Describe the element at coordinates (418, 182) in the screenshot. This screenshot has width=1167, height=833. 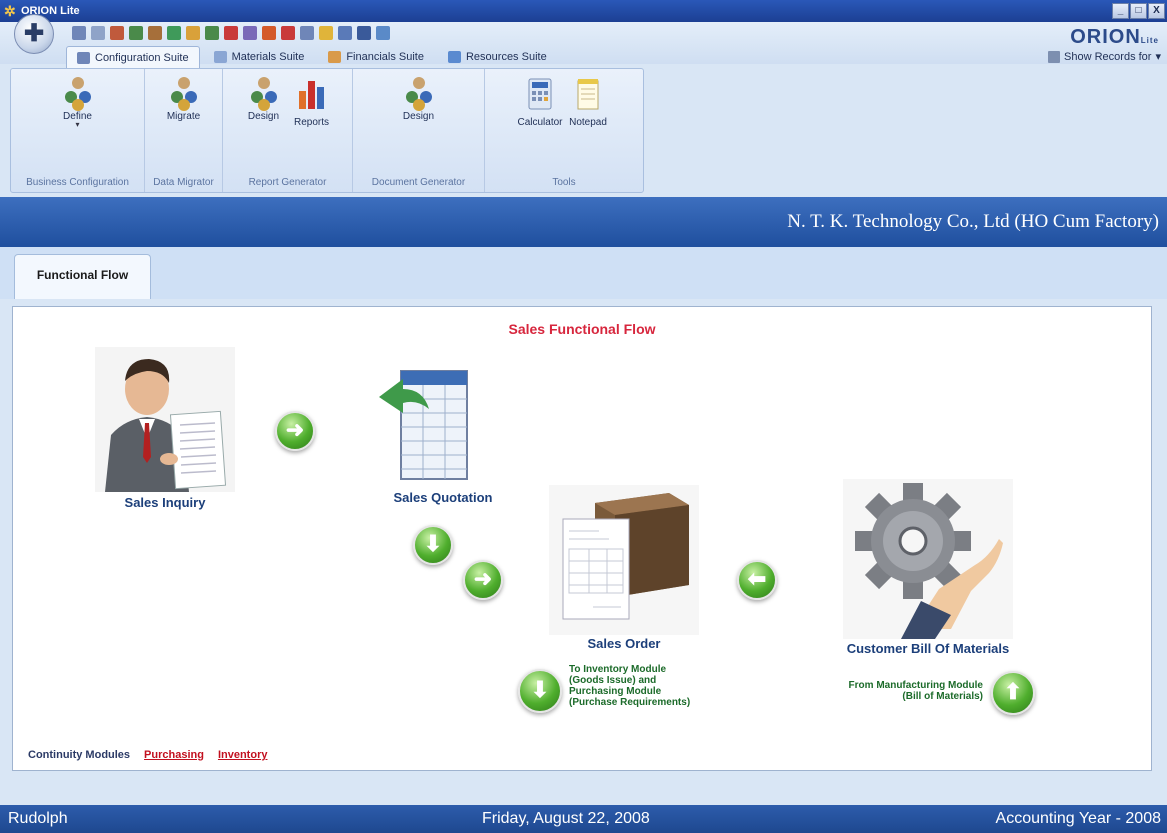
I see `group-label: Document Generator` at that location.